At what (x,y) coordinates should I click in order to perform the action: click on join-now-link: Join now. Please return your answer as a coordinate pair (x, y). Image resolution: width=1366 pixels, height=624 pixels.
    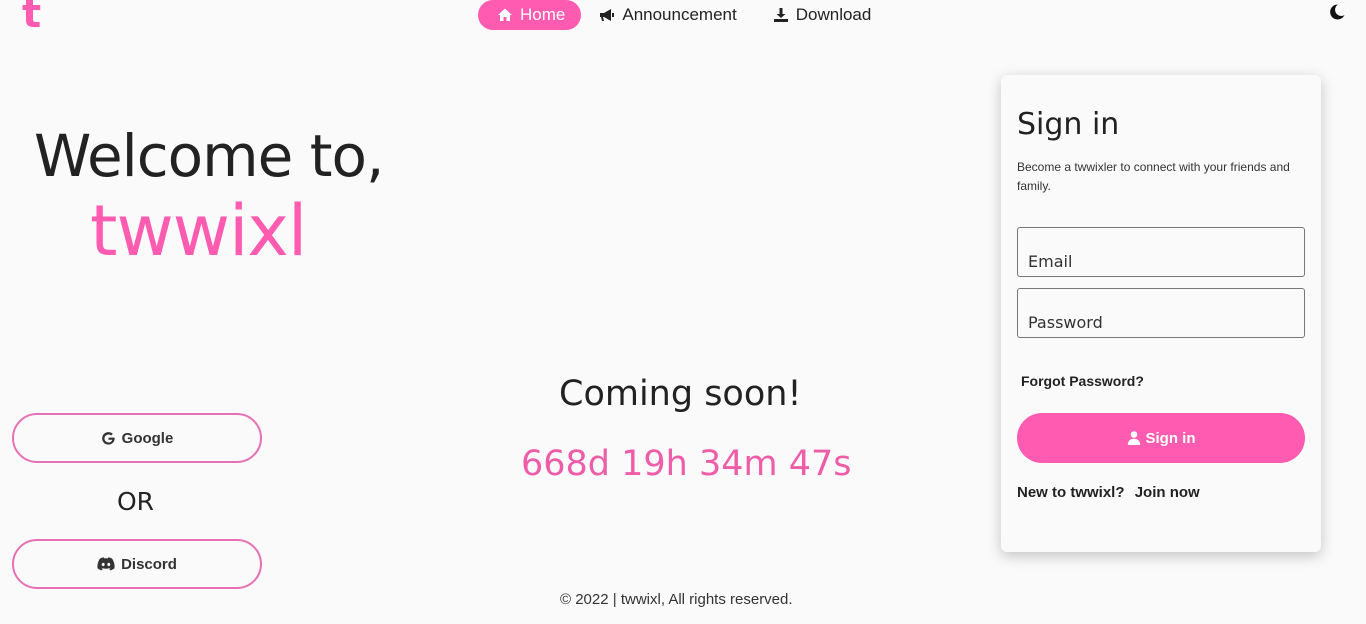
    Looking at the image, I should click on (1167, 492).